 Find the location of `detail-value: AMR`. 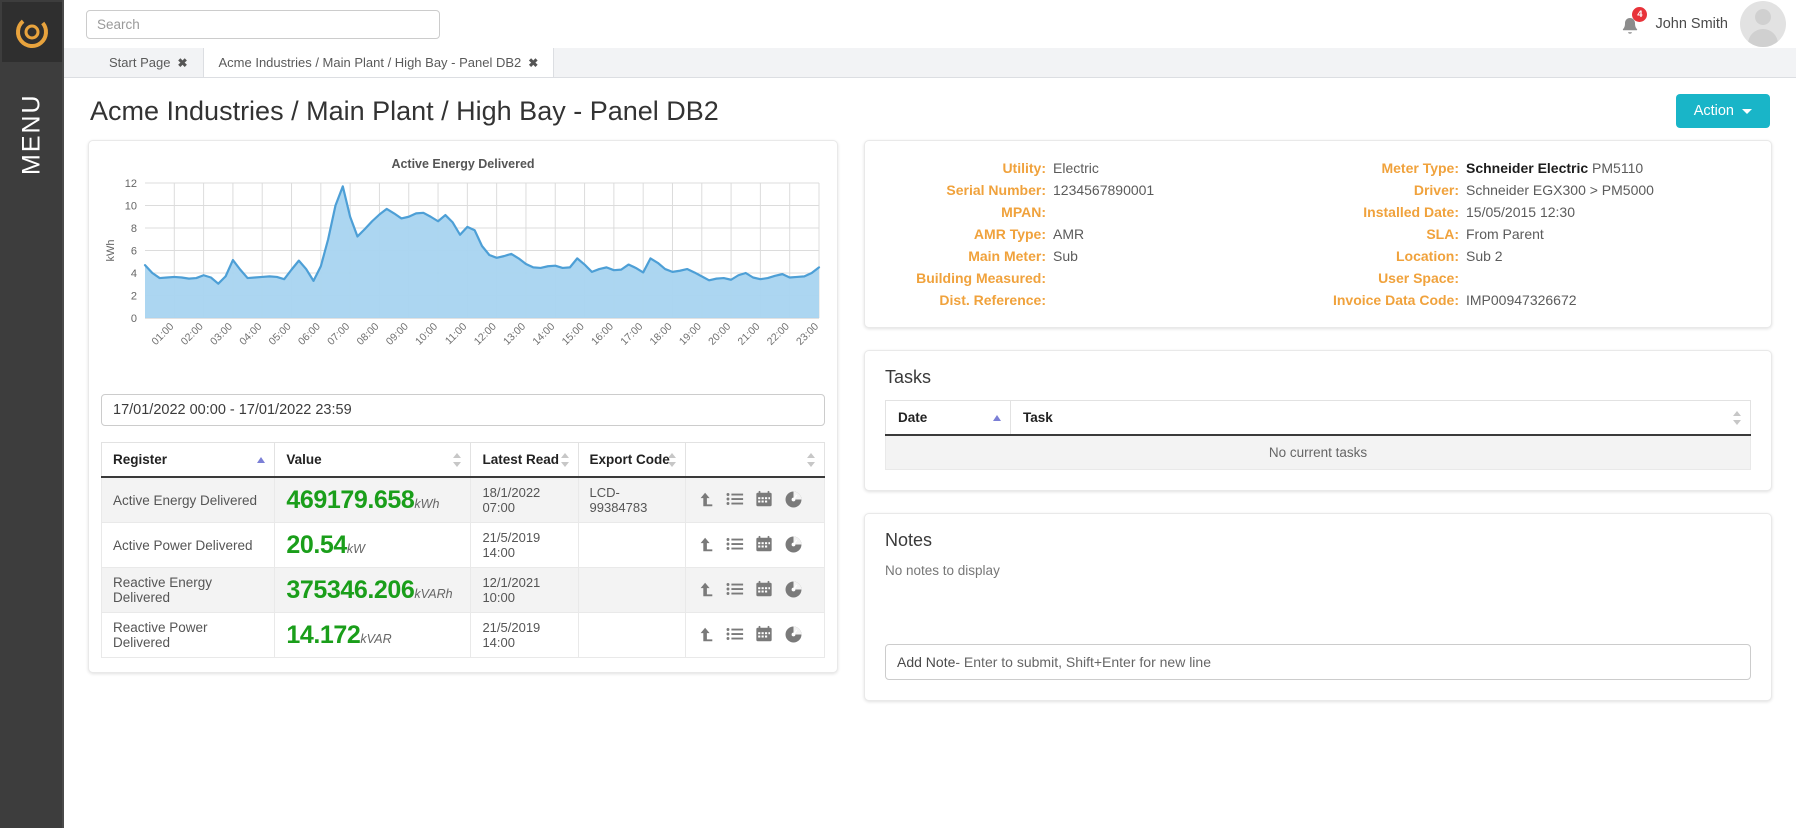

detail-value: AMR is located at coordinates (1069, 234).